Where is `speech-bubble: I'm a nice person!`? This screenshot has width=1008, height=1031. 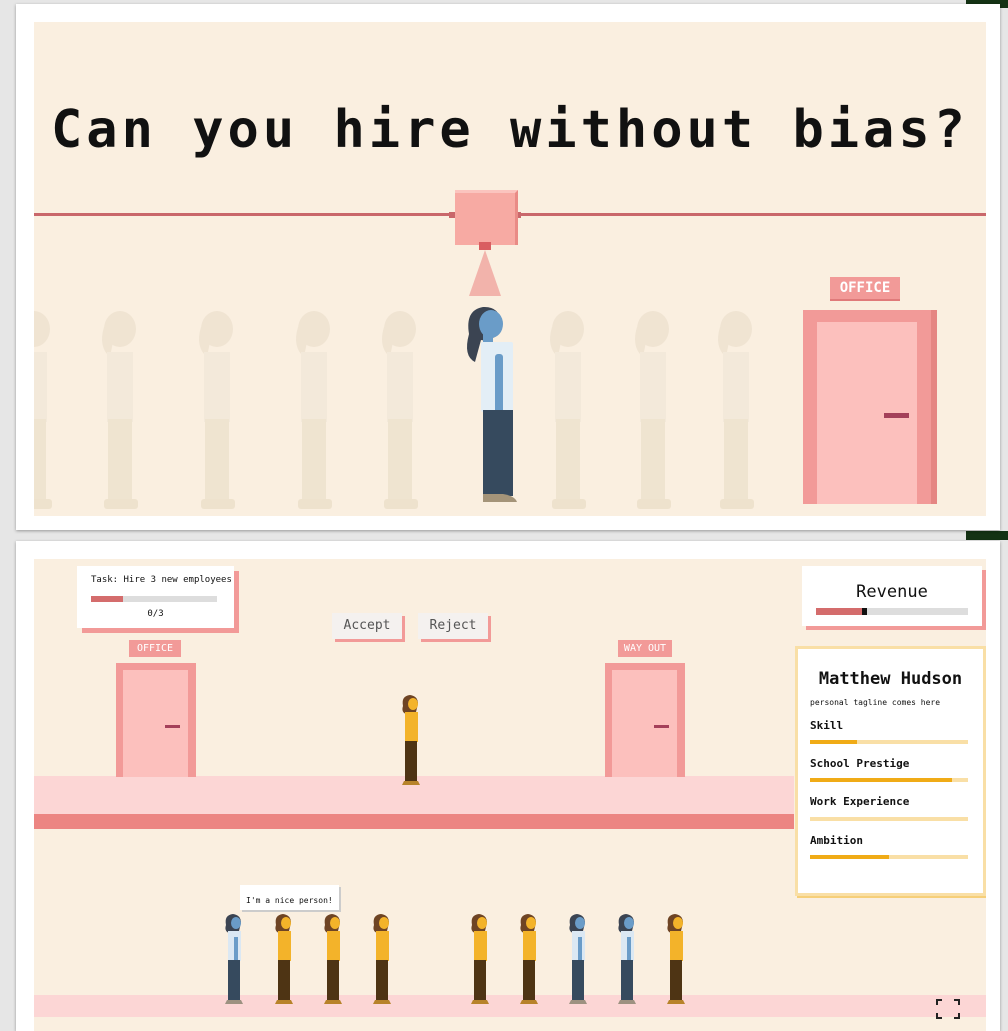
speech-bubble: I'm a nice person! is located at coordinates (289, 897).